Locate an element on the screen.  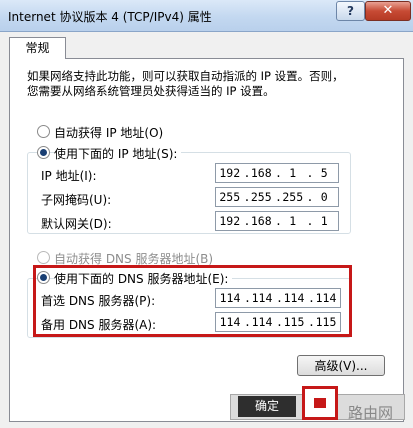
gateway-input: 192. 168. 1. 1 is located at coordinates (277, 221).